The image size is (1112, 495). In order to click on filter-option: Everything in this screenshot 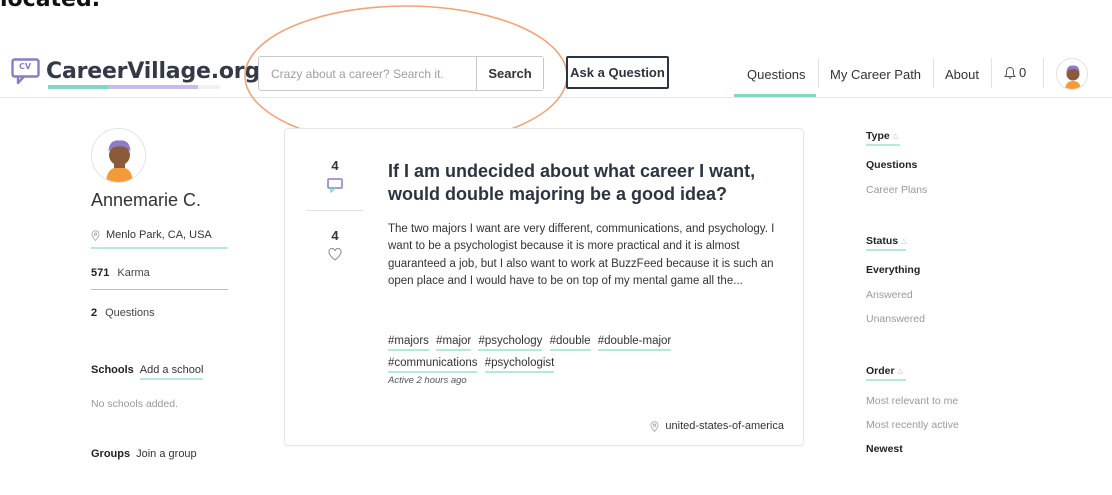, I will do `click(893, 270)`.